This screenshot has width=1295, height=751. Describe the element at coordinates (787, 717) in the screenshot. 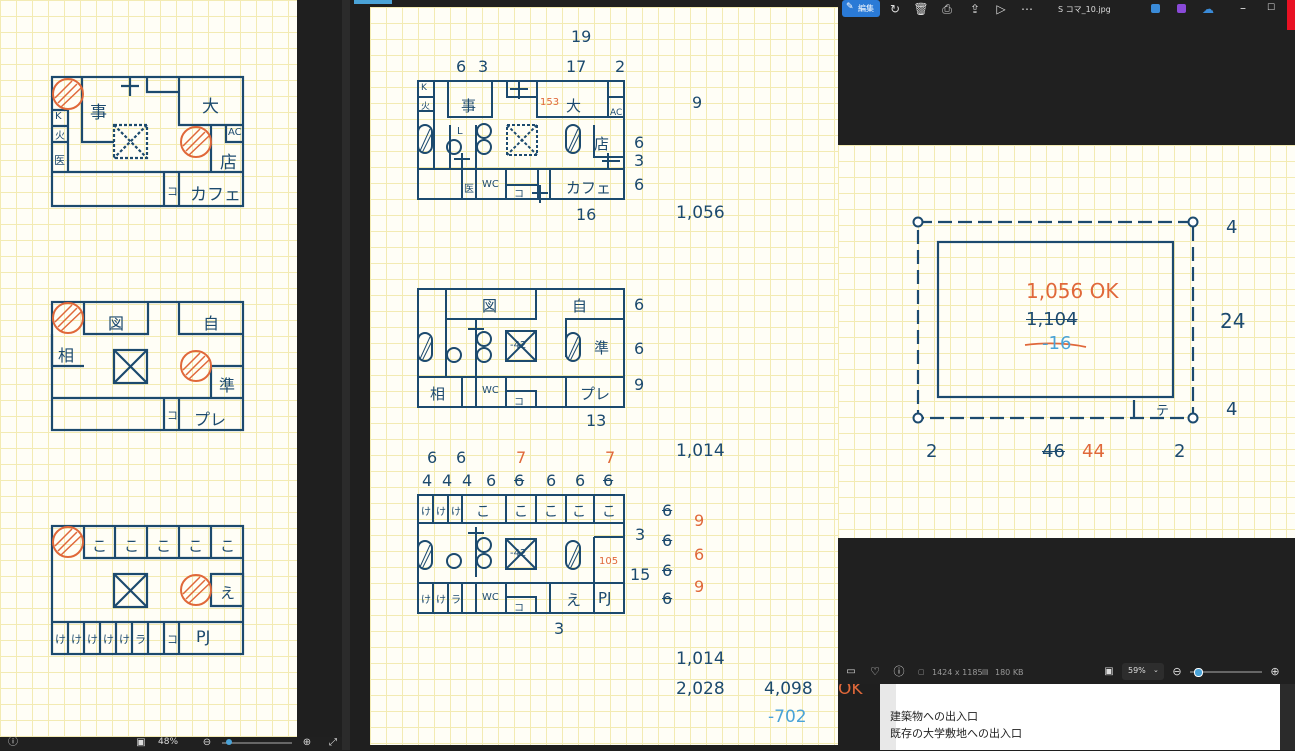

I see `area-diff: -702` at that location.